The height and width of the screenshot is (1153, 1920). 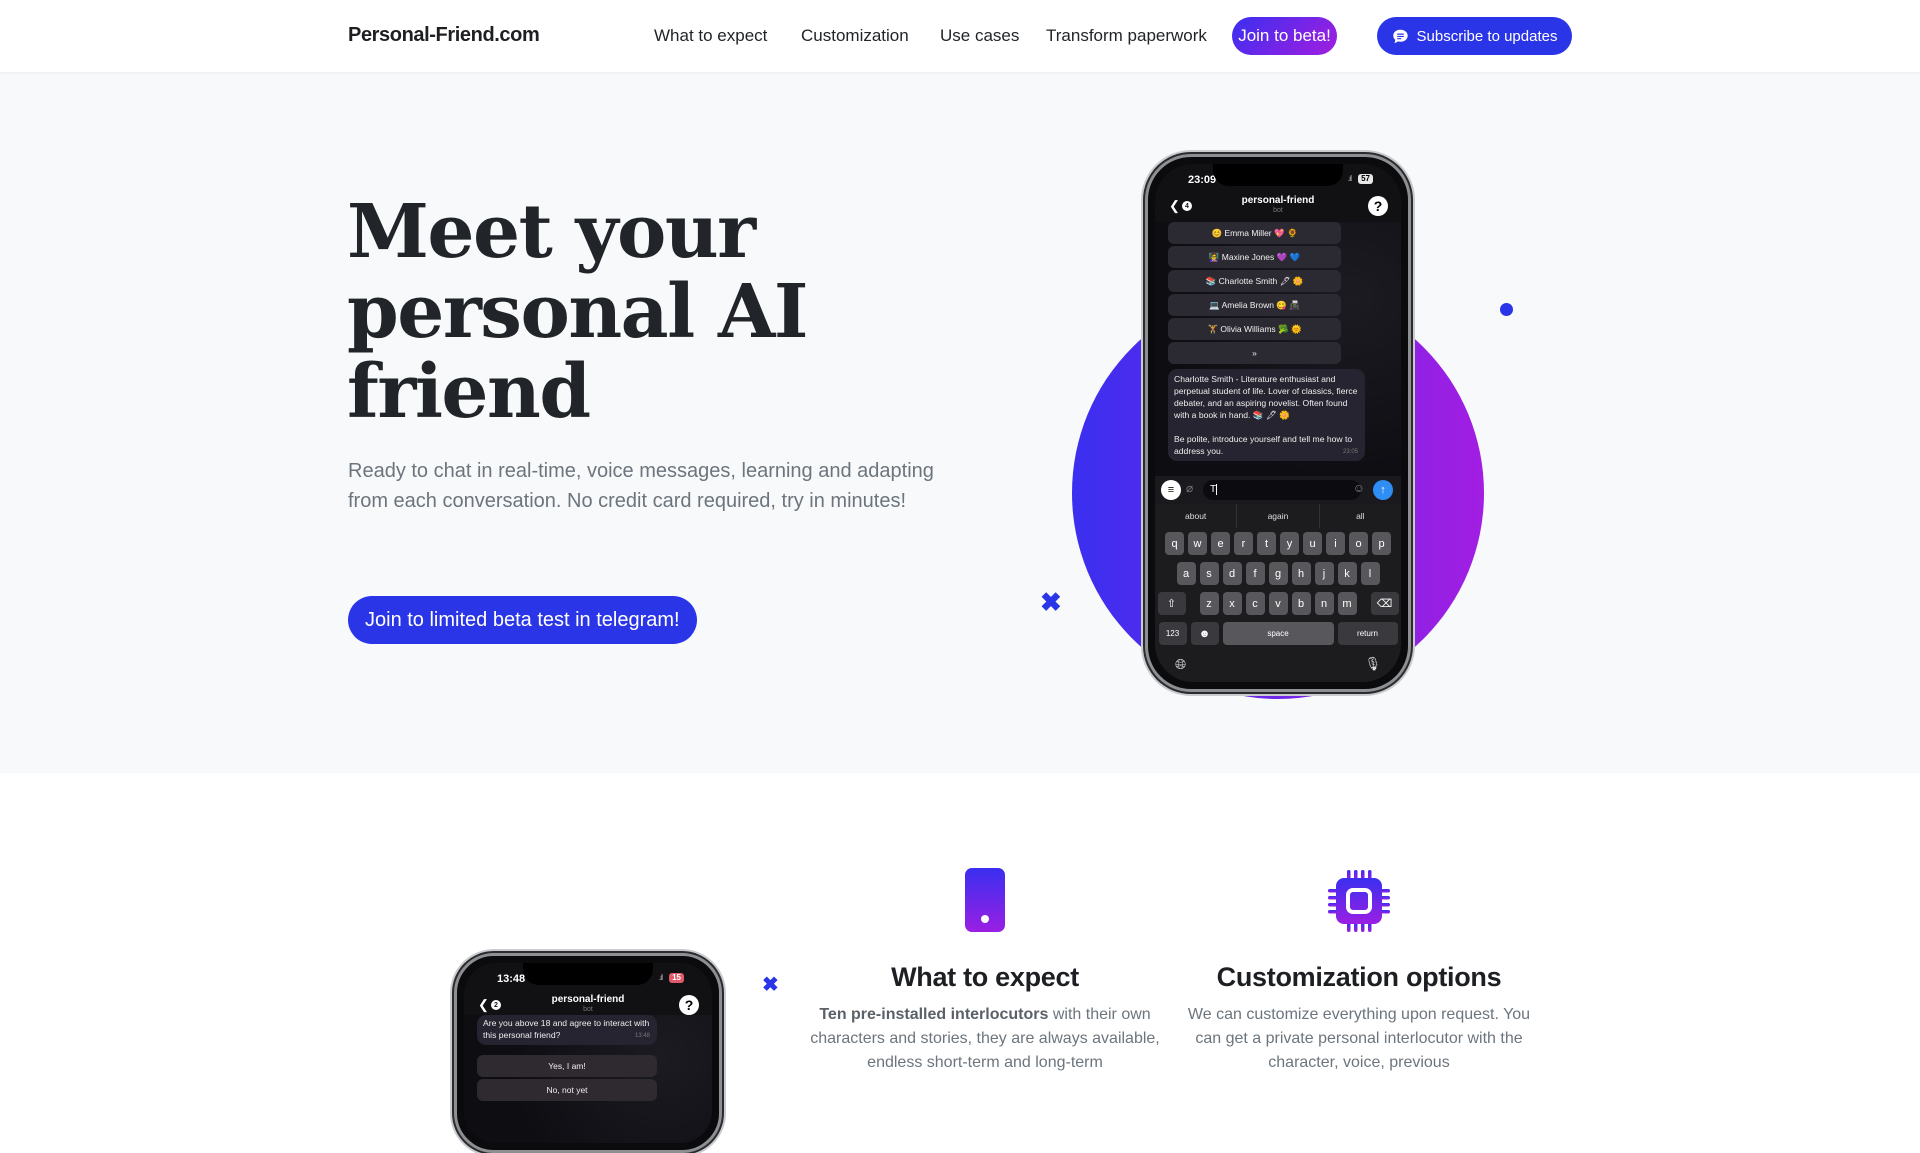 I want to click on send-icon: ↑, so click(x=1383, y=490).